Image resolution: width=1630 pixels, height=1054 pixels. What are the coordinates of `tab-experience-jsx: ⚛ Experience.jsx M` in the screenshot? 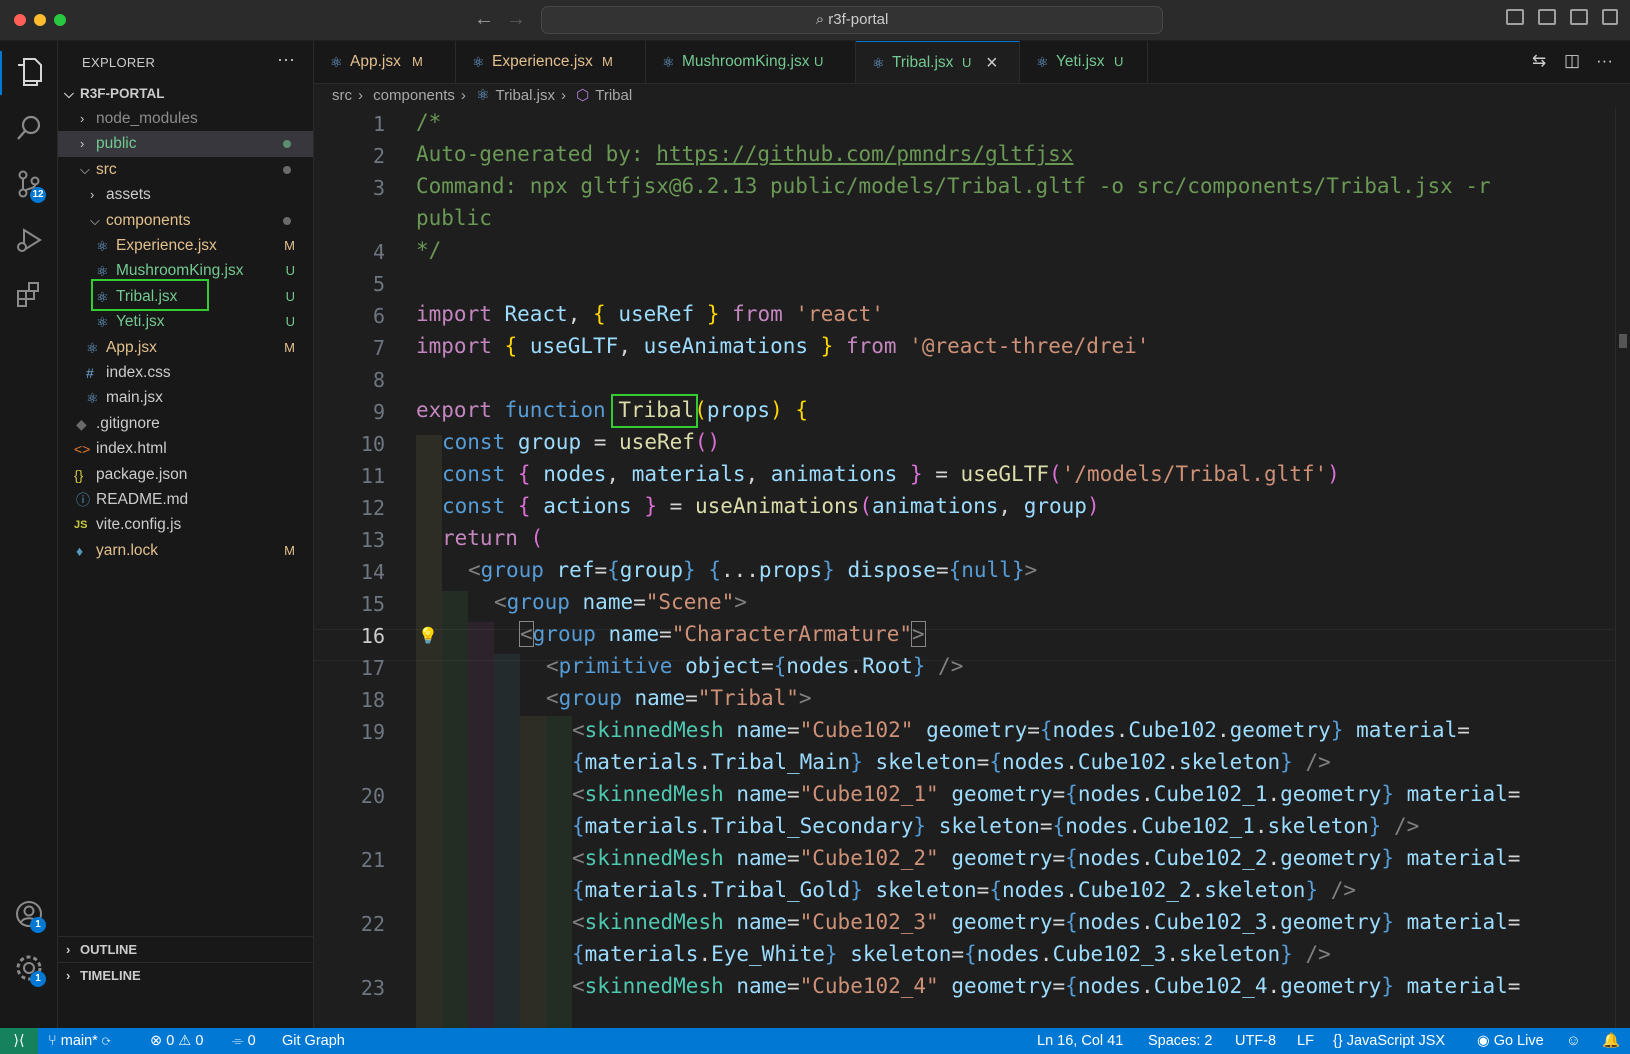 It's located at (551, 62).